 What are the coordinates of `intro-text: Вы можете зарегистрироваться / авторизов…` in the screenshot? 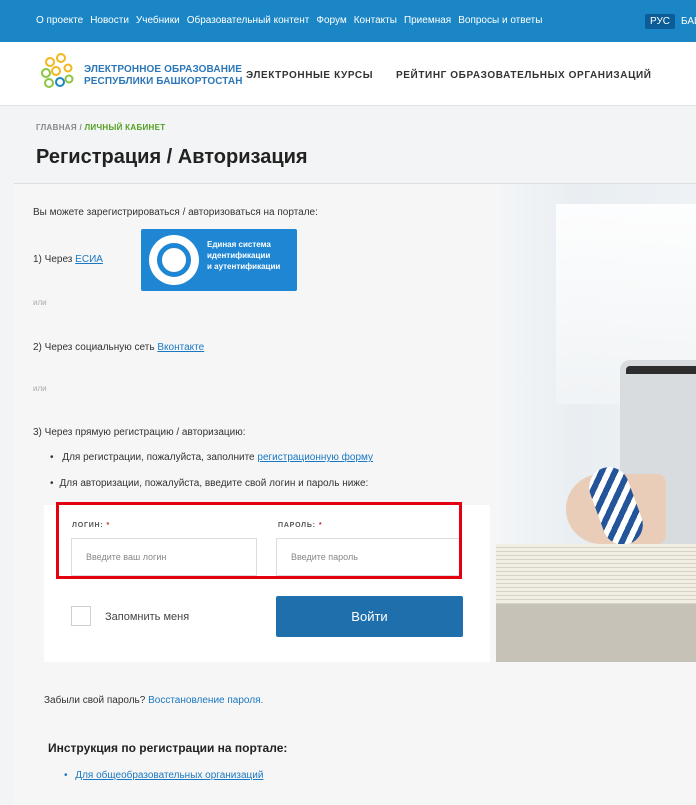 It's located at (175, 212).